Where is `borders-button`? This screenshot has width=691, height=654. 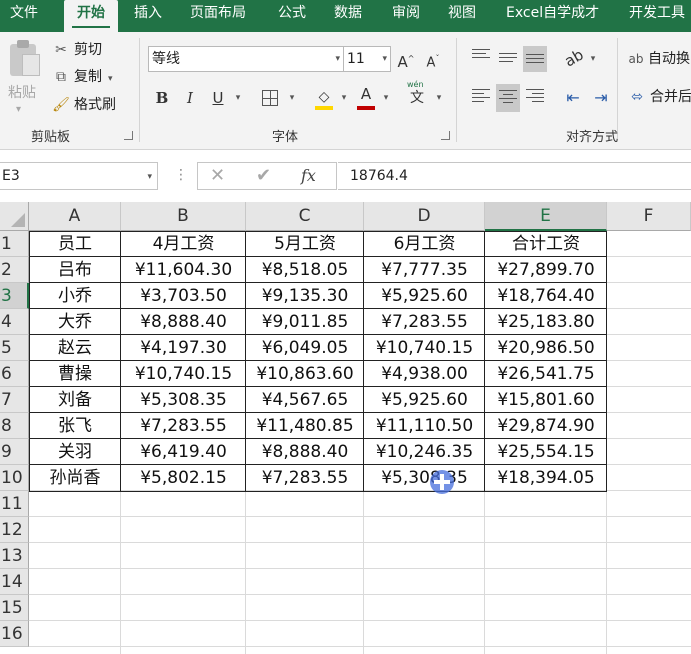 borders-button is located at coordinates (270, 98).